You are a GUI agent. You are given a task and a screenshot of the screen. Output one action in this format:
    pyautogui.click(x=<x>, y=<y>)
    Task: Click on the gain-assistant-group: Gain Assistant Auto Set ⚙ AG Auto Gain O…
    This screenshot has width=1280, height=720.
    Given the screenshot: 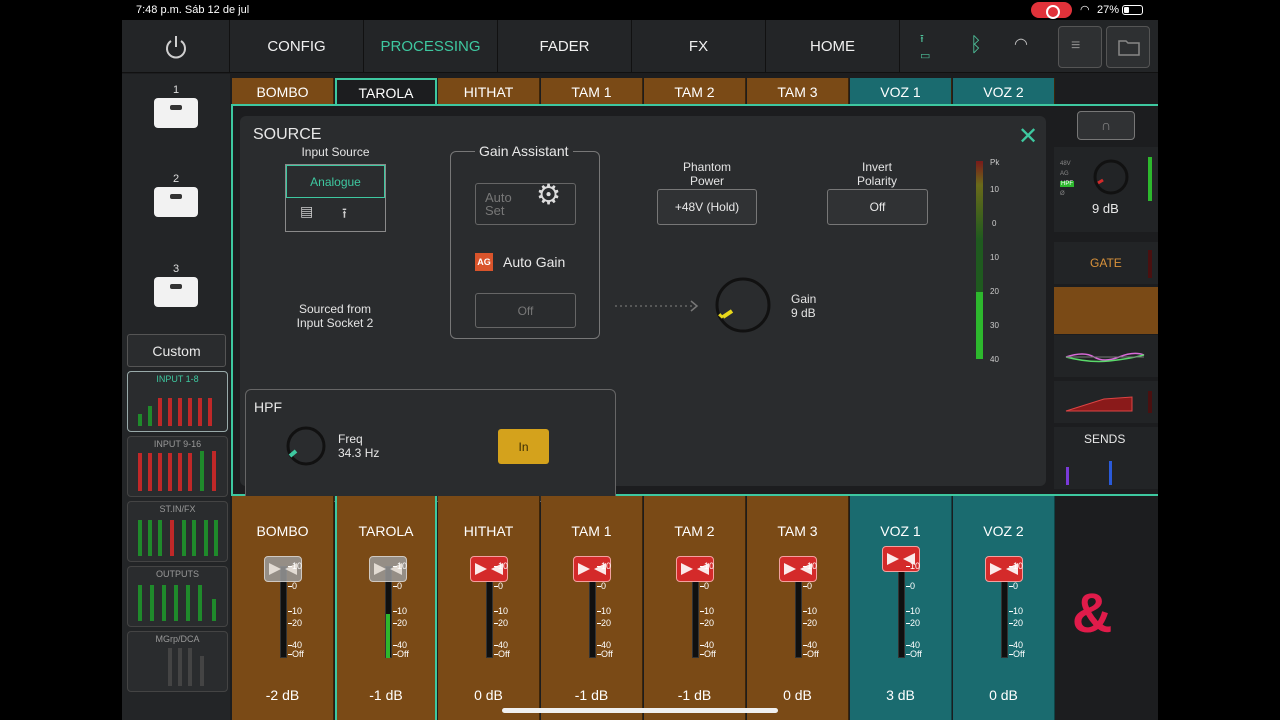 What is the action you would take?
    pyautogui.click(x=525, y=241)
    